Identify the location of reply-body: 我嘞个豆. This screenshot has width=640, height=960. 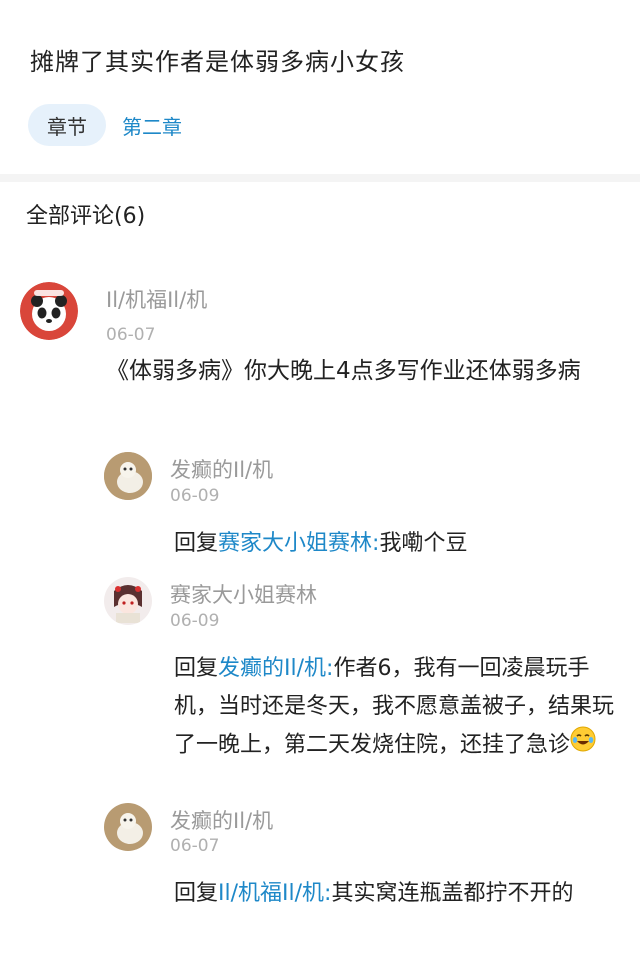
(423, 543).